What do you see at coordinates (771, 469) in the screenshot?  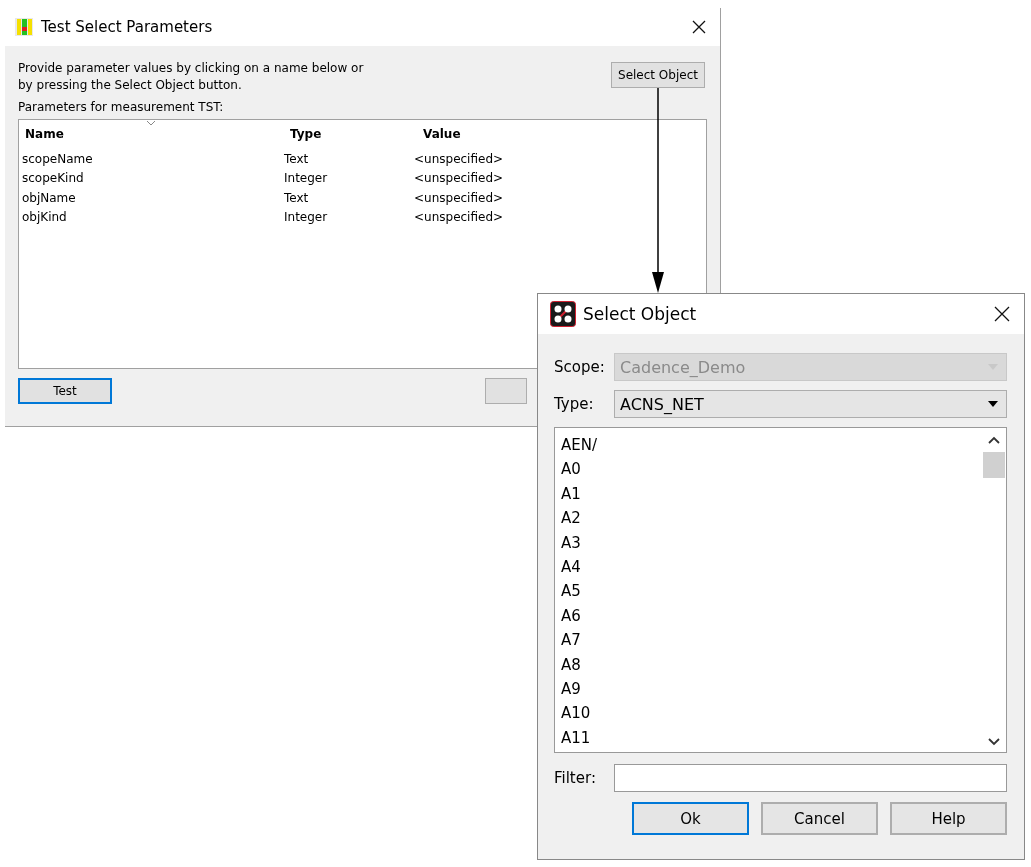 I see `list-item: A0` at bounding box center [771, 469].